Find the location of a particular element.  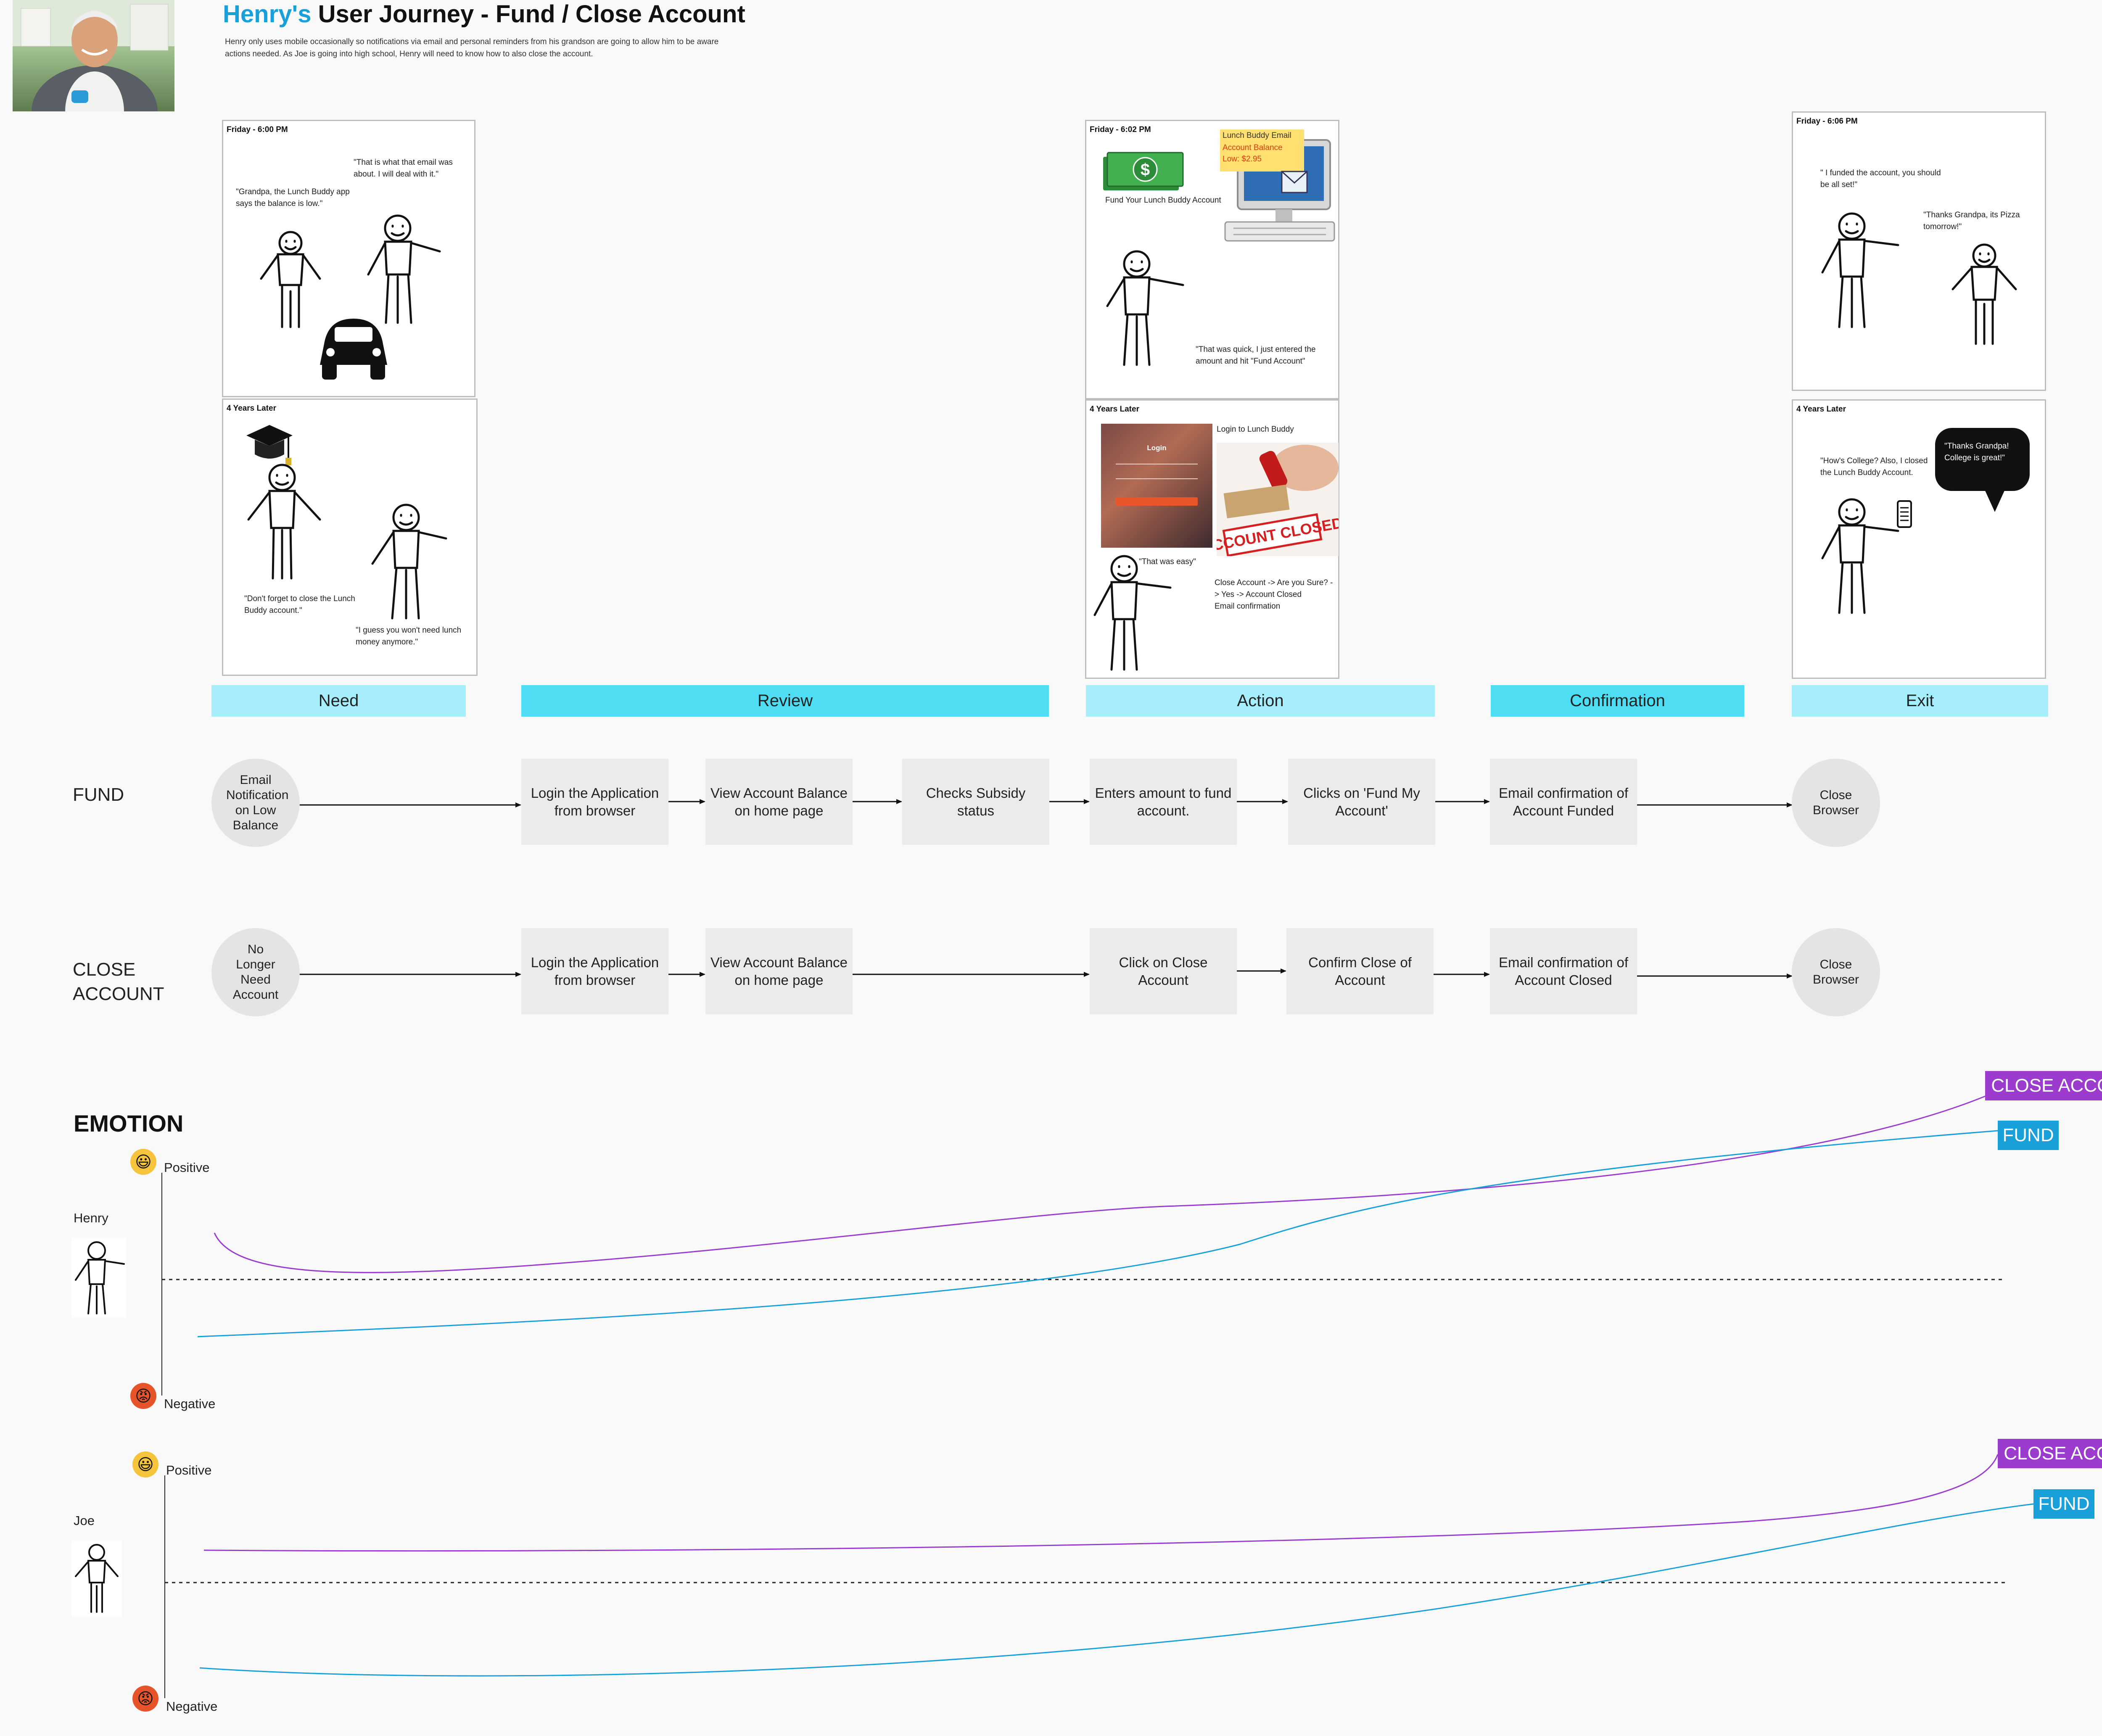

henry-fund-curve is located at coordinates (1097, 1234).